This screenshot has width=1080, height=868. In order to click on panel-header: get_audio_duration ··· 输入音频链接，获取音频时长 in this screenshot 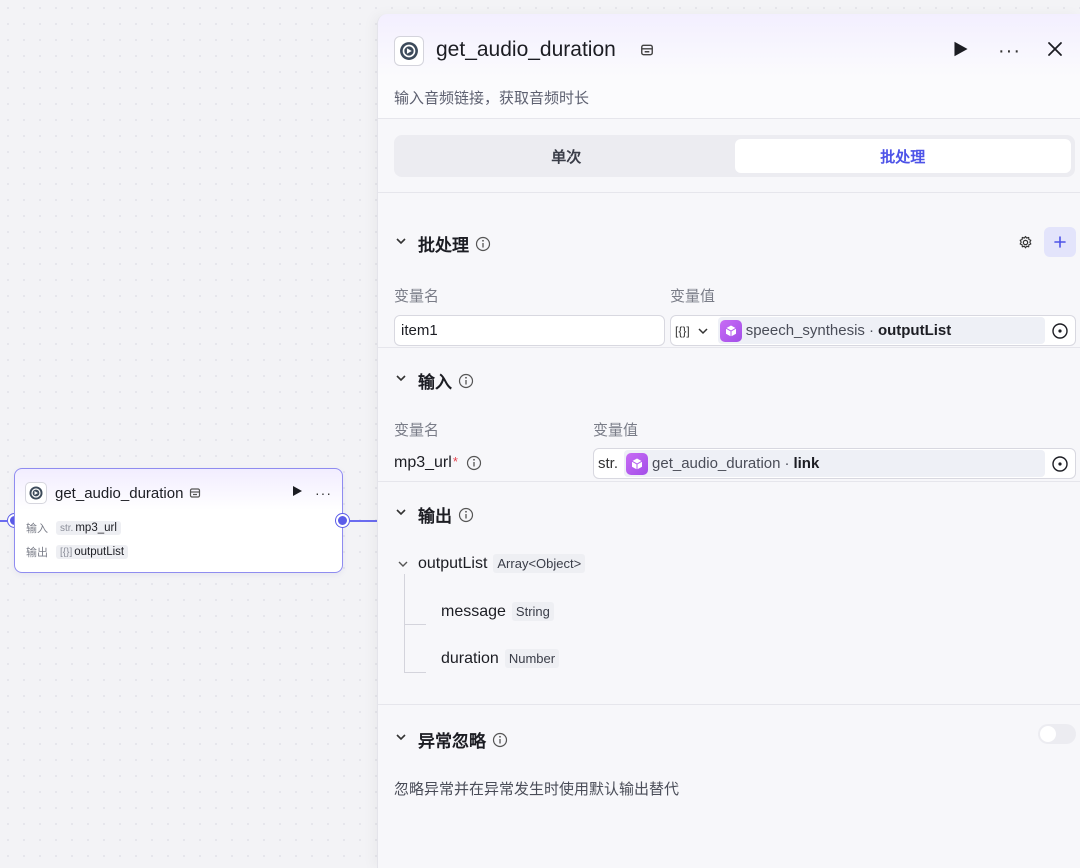, I will do `click(729, 66)`.